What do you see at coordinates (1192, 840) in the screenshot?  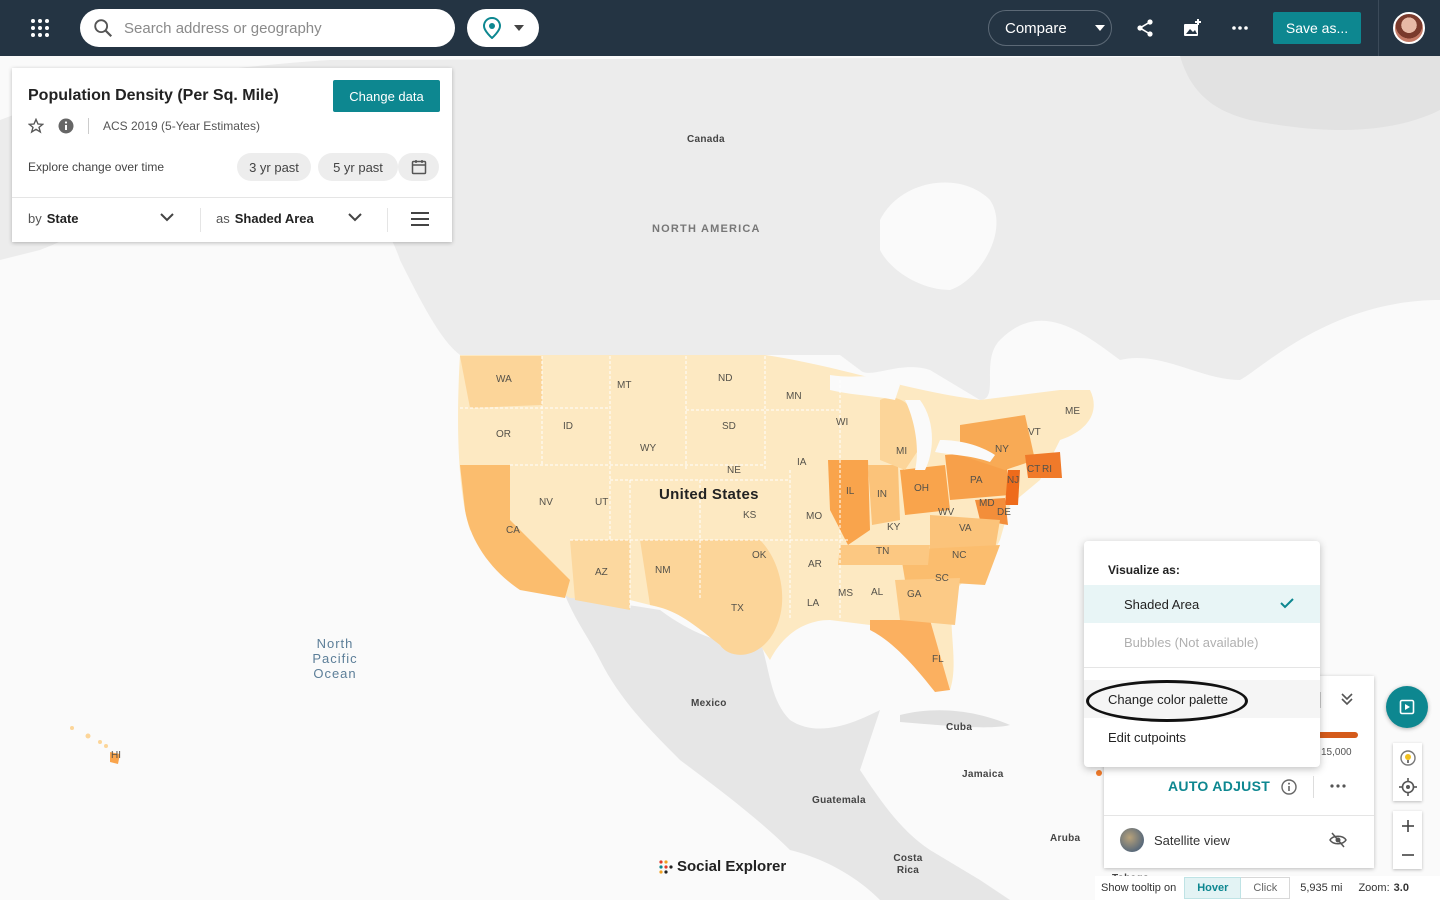 I see `satellite-view-label: Satellite view` at bounding box center [1192, 840].